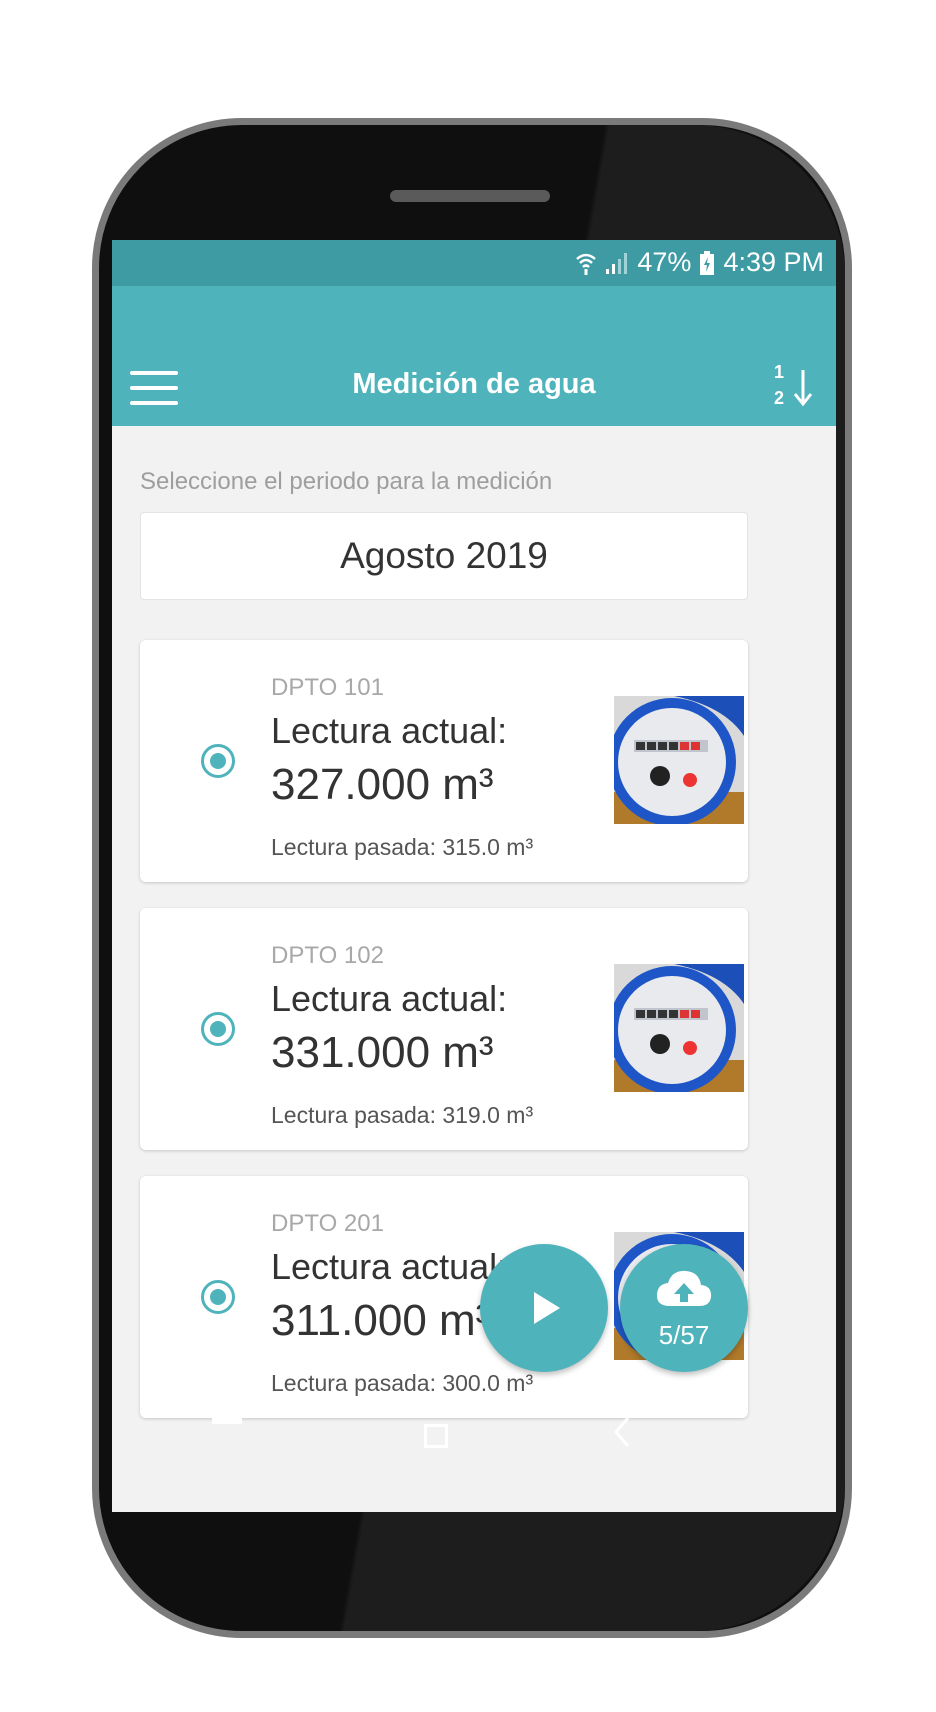  Describe the element at coordinates (547, 1308) in the screenshot. I see `play-icon` at that location.